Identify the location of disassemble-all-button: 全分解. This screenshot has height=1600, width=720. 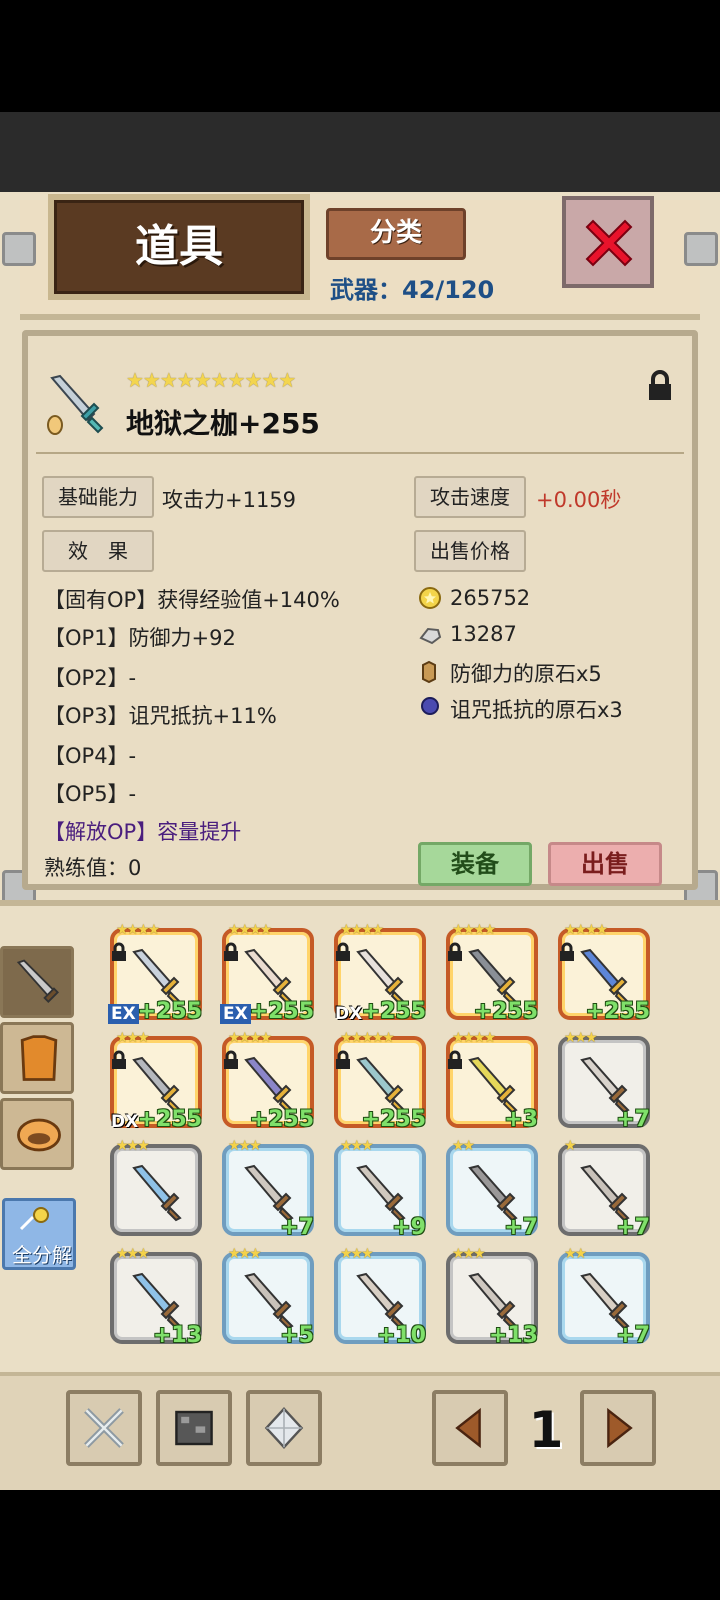
(39, 1234).